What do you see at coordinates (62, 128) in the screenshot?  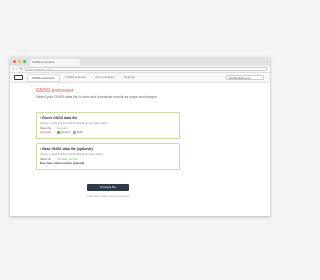 I see `rover-file-link: rover.obs` at bounding box center [62, 128].